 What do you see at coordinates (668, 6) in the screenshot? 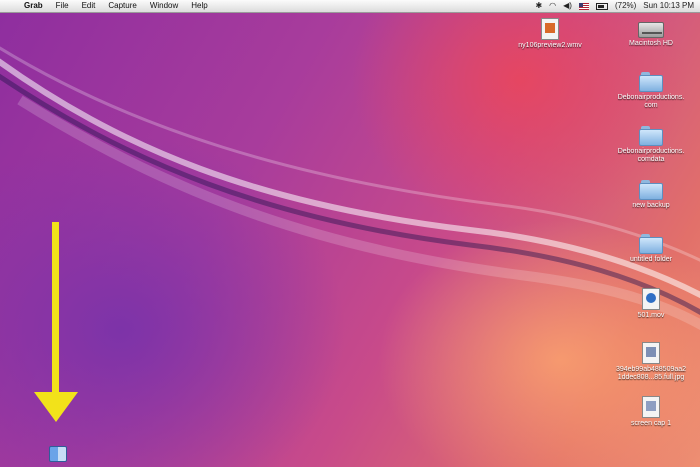
I see `menu-clock: Sun 10:13 PM` at bounding box center [668, 6].